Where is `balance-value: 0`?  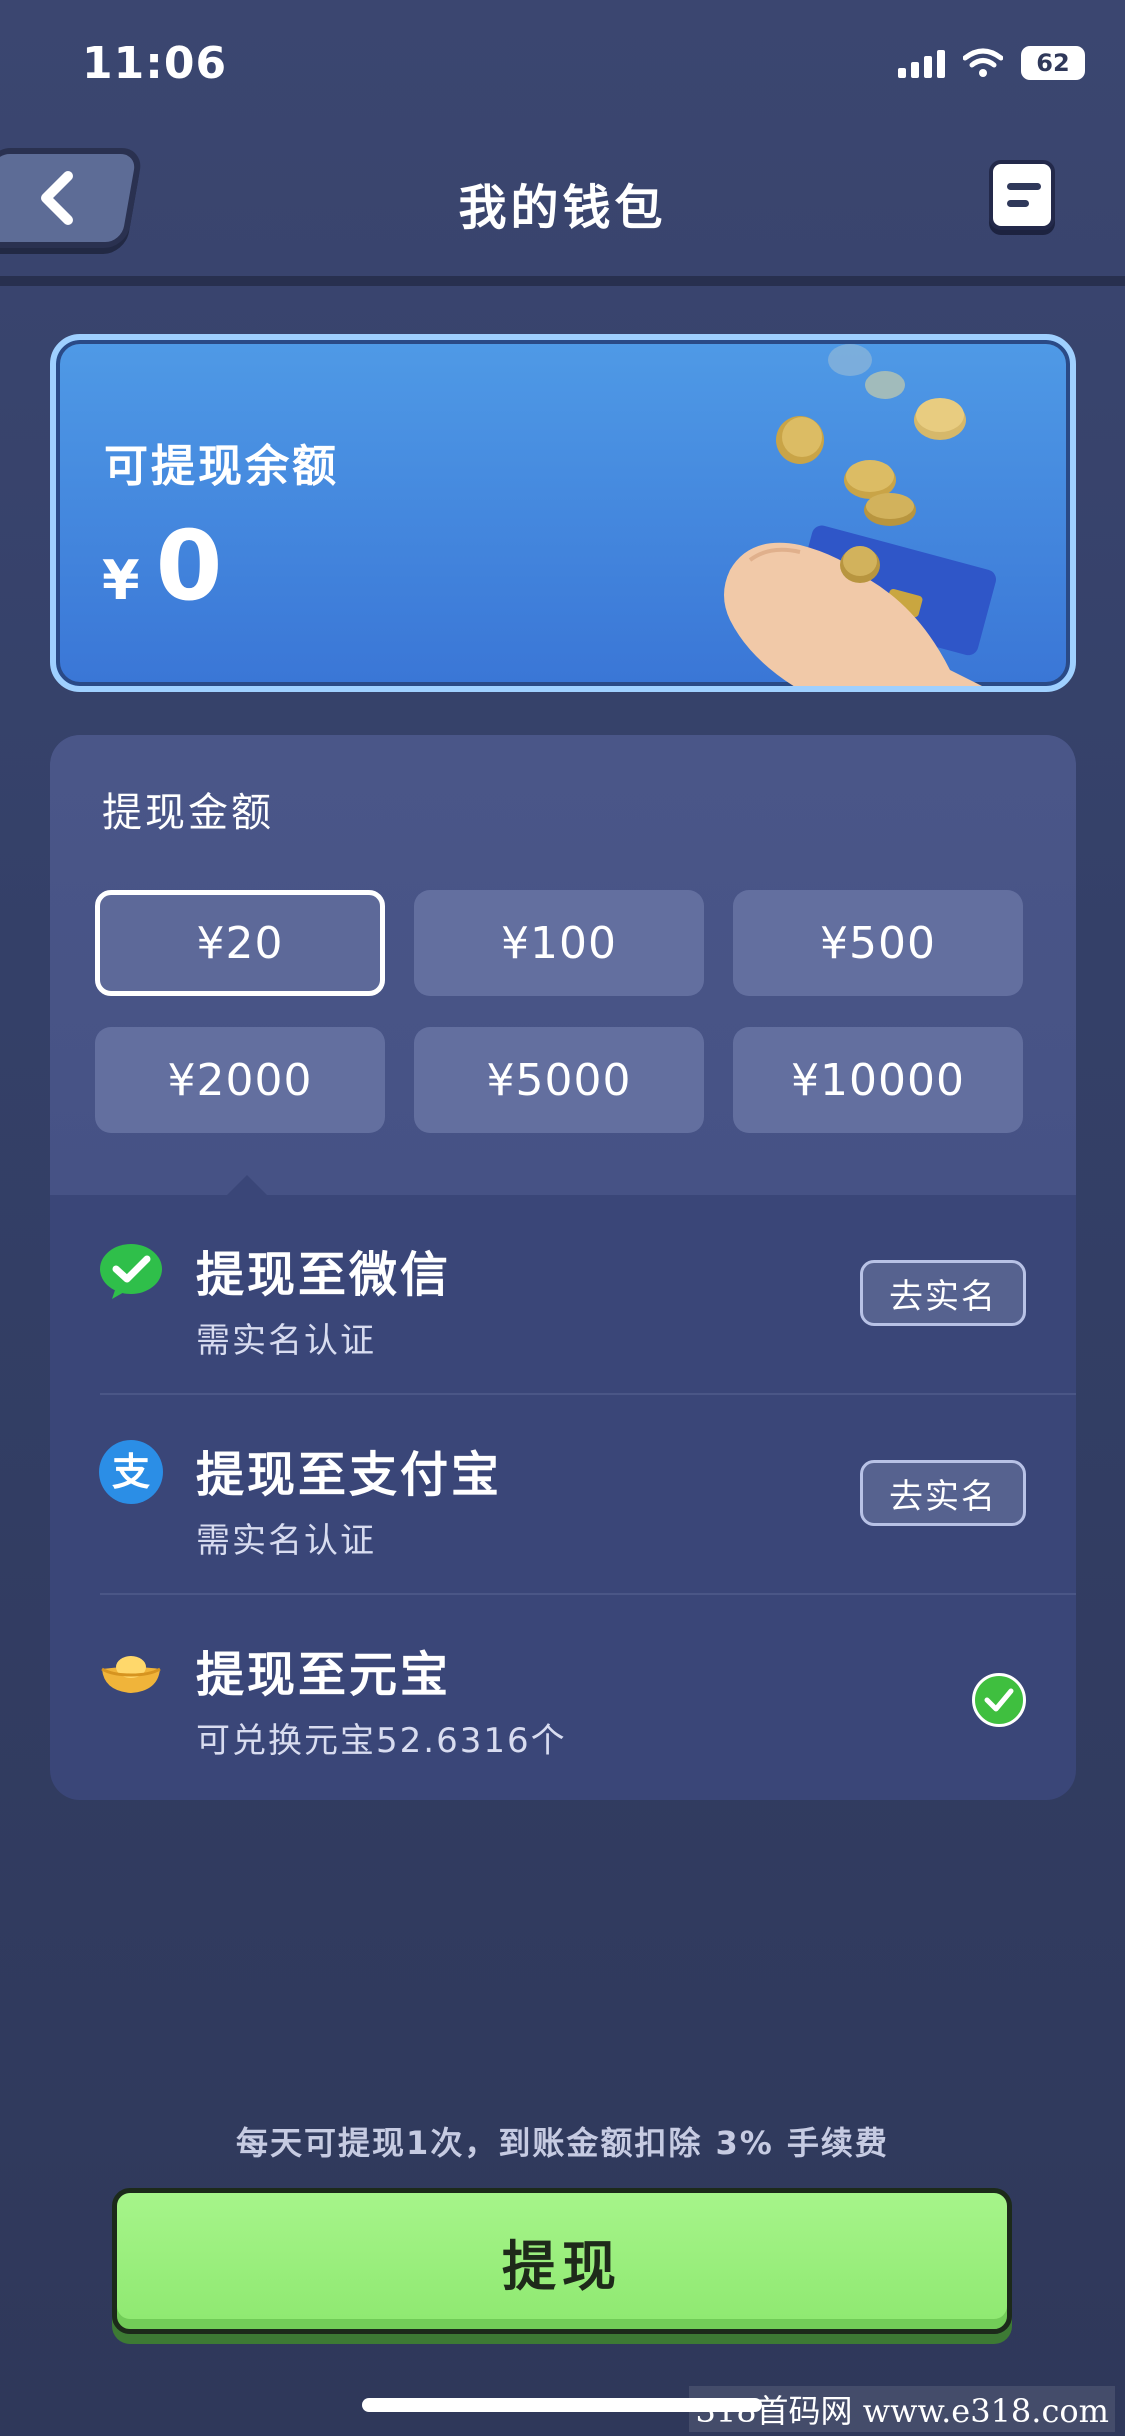
balance-value: 0 is located at coordinates (189, 566).